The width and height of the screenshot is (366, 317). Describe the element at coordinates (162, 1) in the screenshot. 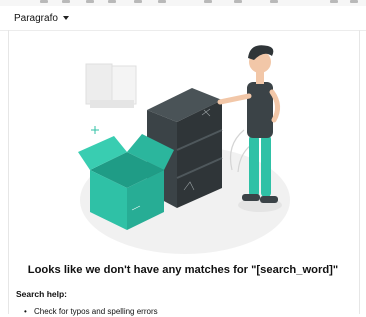

I see `list-icon` at that location.